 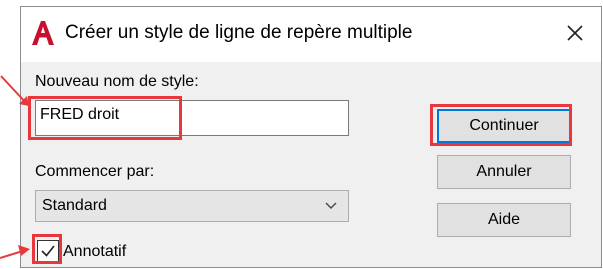 I want to click on style-name-label: Nouveau nom de style:, so click(x=117, y=81).